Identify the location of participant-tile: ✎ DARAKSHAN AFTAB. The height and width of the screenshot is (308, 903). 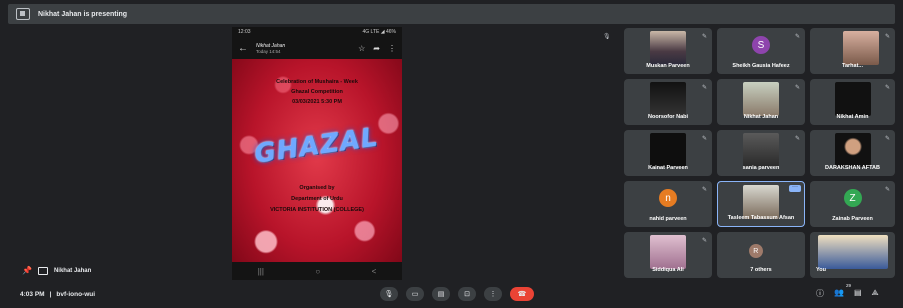
(852, 153).